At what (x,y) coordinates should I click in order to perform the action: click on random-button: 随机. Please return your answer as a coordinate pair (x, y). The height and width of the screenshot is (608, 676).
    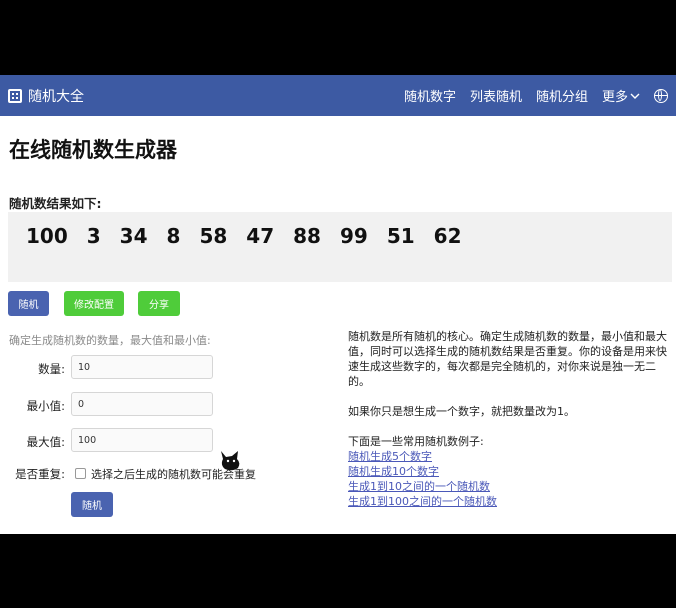
    Looking at the image, I should click on (28, 303).